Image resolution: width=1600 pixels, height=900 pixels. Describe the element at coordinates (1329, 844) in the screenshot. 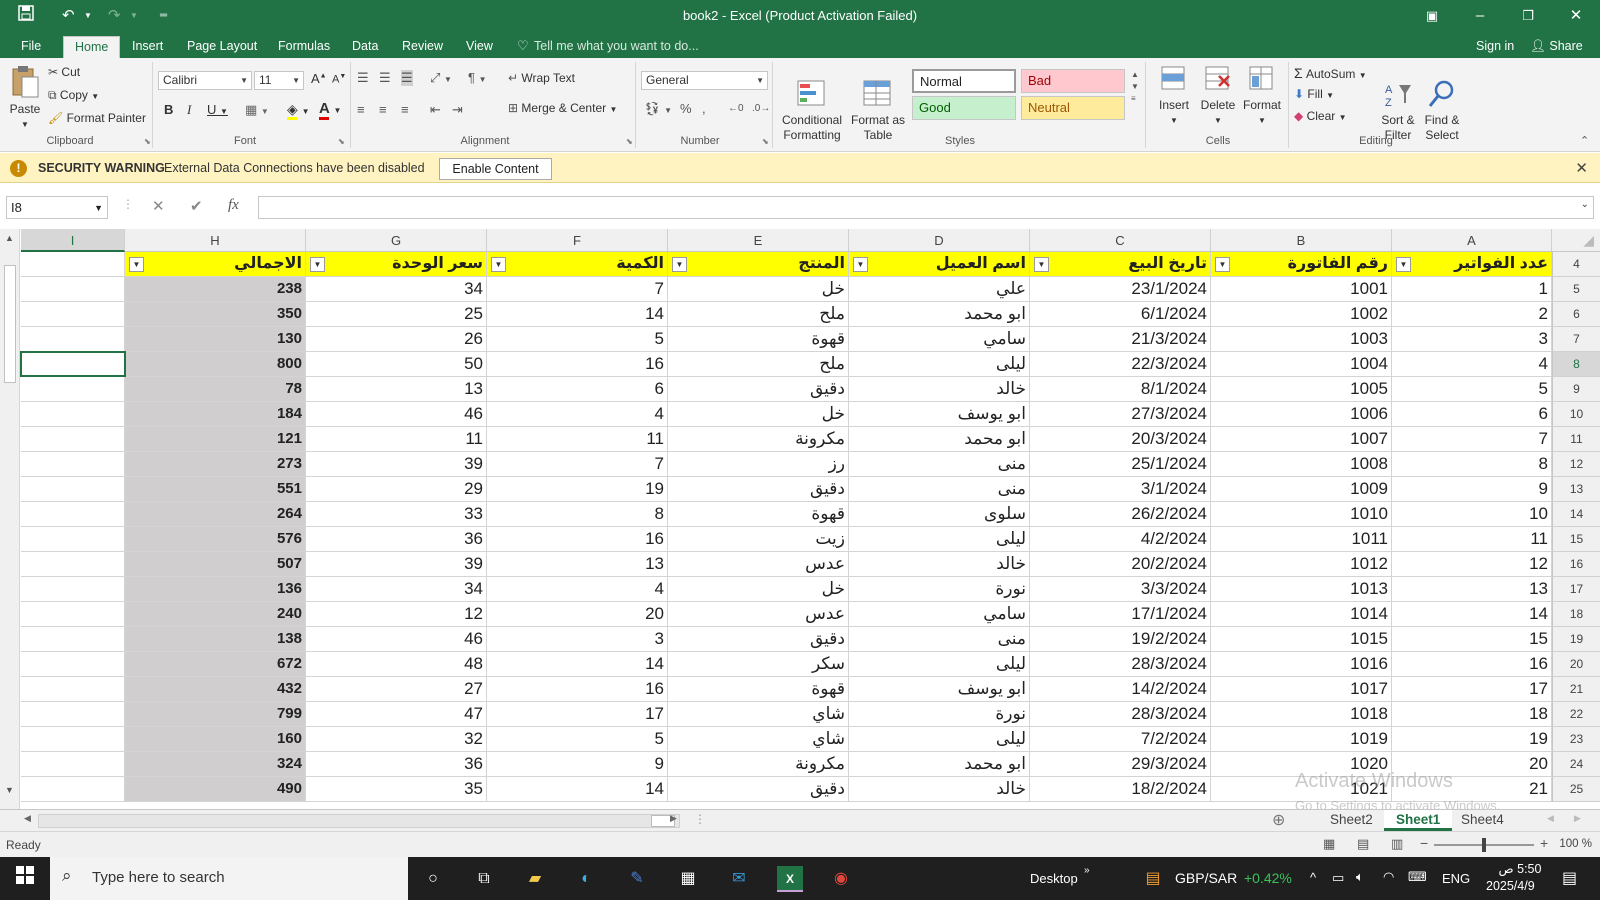

I see `normal-view-icon: ▦` at that location.